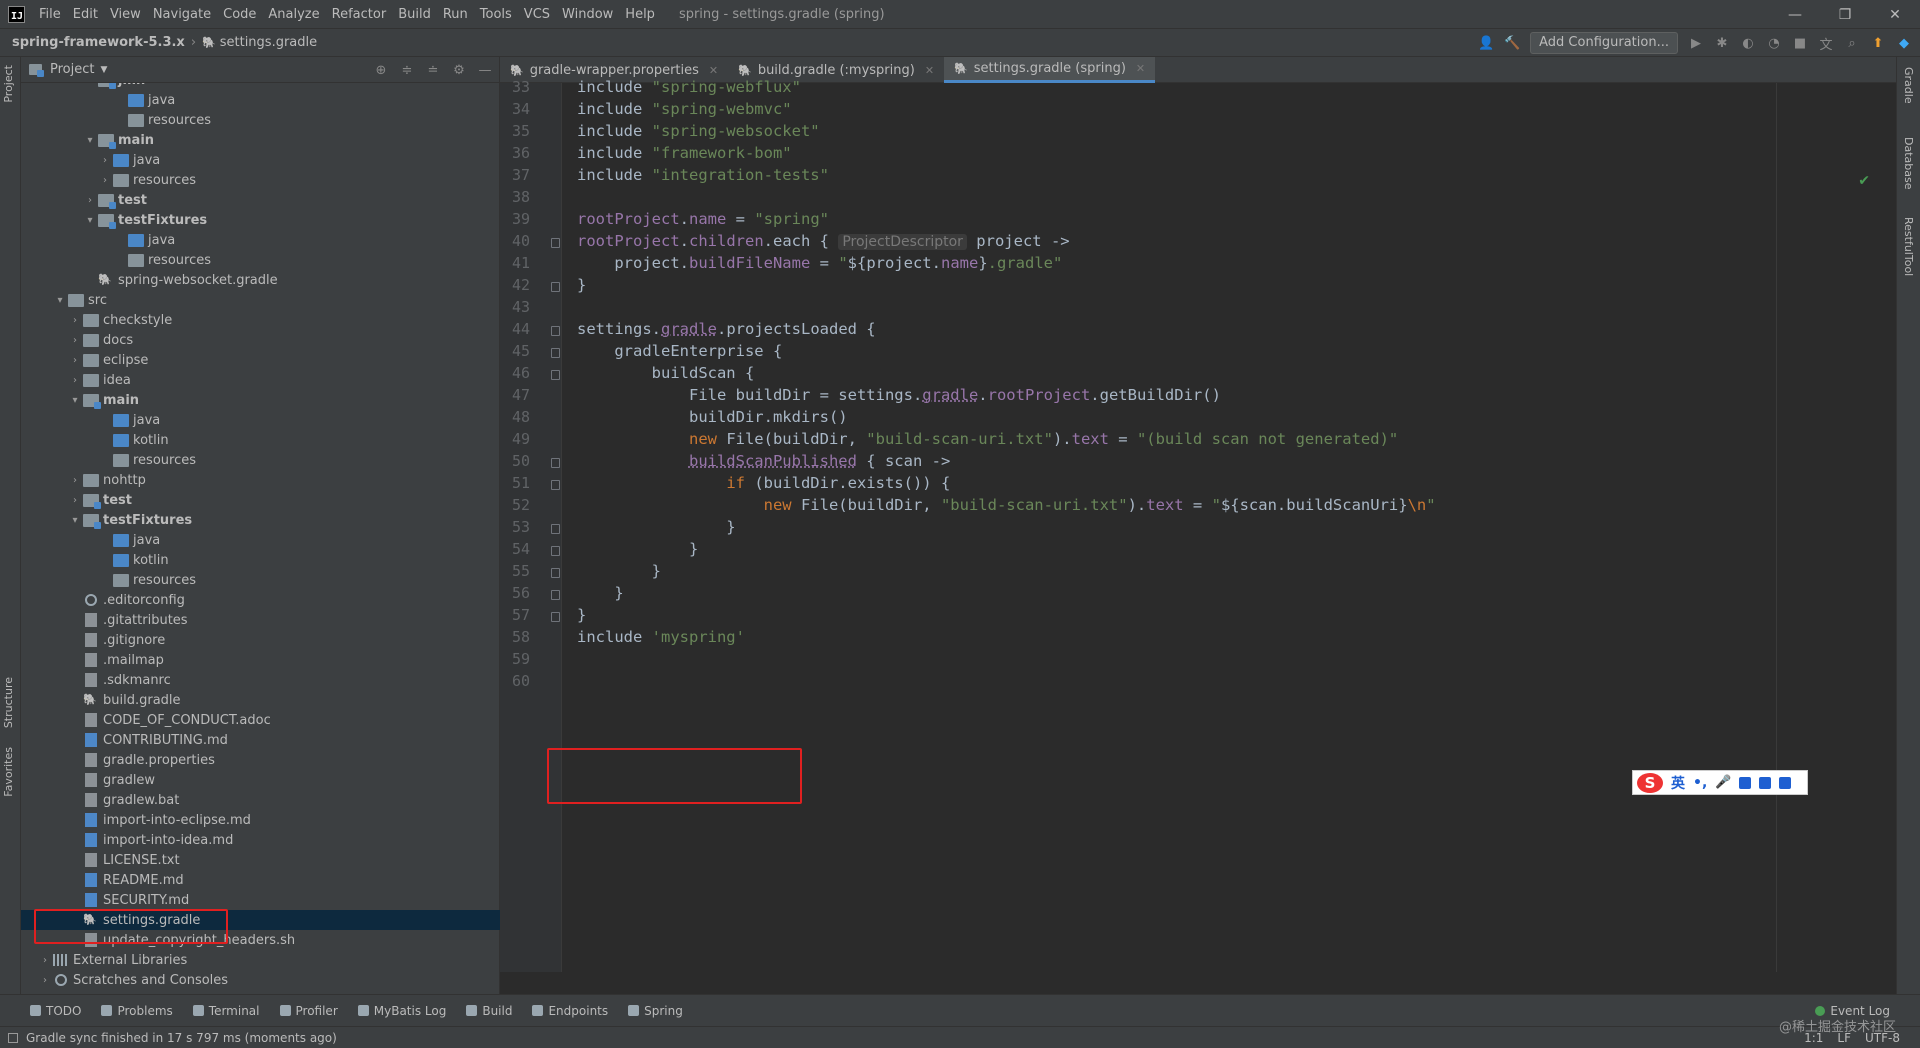 This screenshot has height=1048, width=1920. What do you see at coordinates (1889, 527) in the screenshot?
I see `editor-scrollbar` at bounding box center [1889, 527].